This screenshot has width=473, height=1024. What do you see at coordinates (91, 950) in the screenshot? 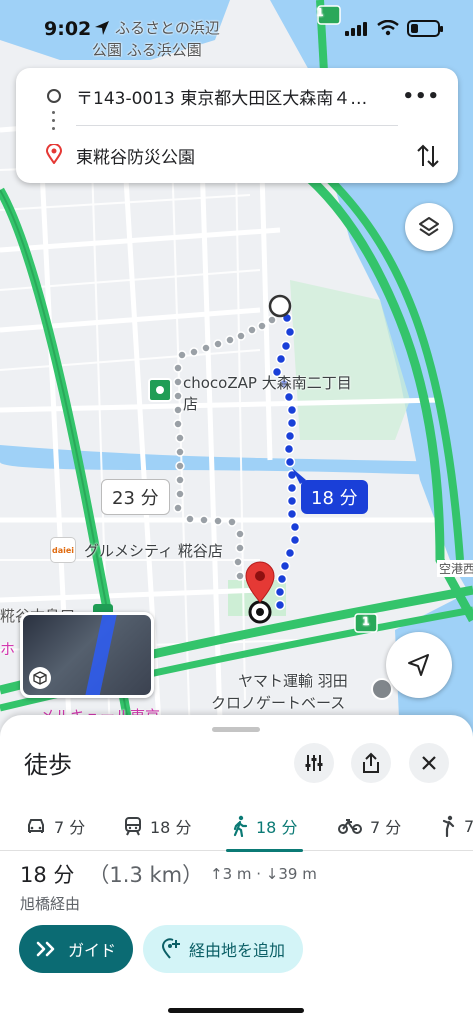
I see `guide-label: ガイド` at bounding box center [91, 950].